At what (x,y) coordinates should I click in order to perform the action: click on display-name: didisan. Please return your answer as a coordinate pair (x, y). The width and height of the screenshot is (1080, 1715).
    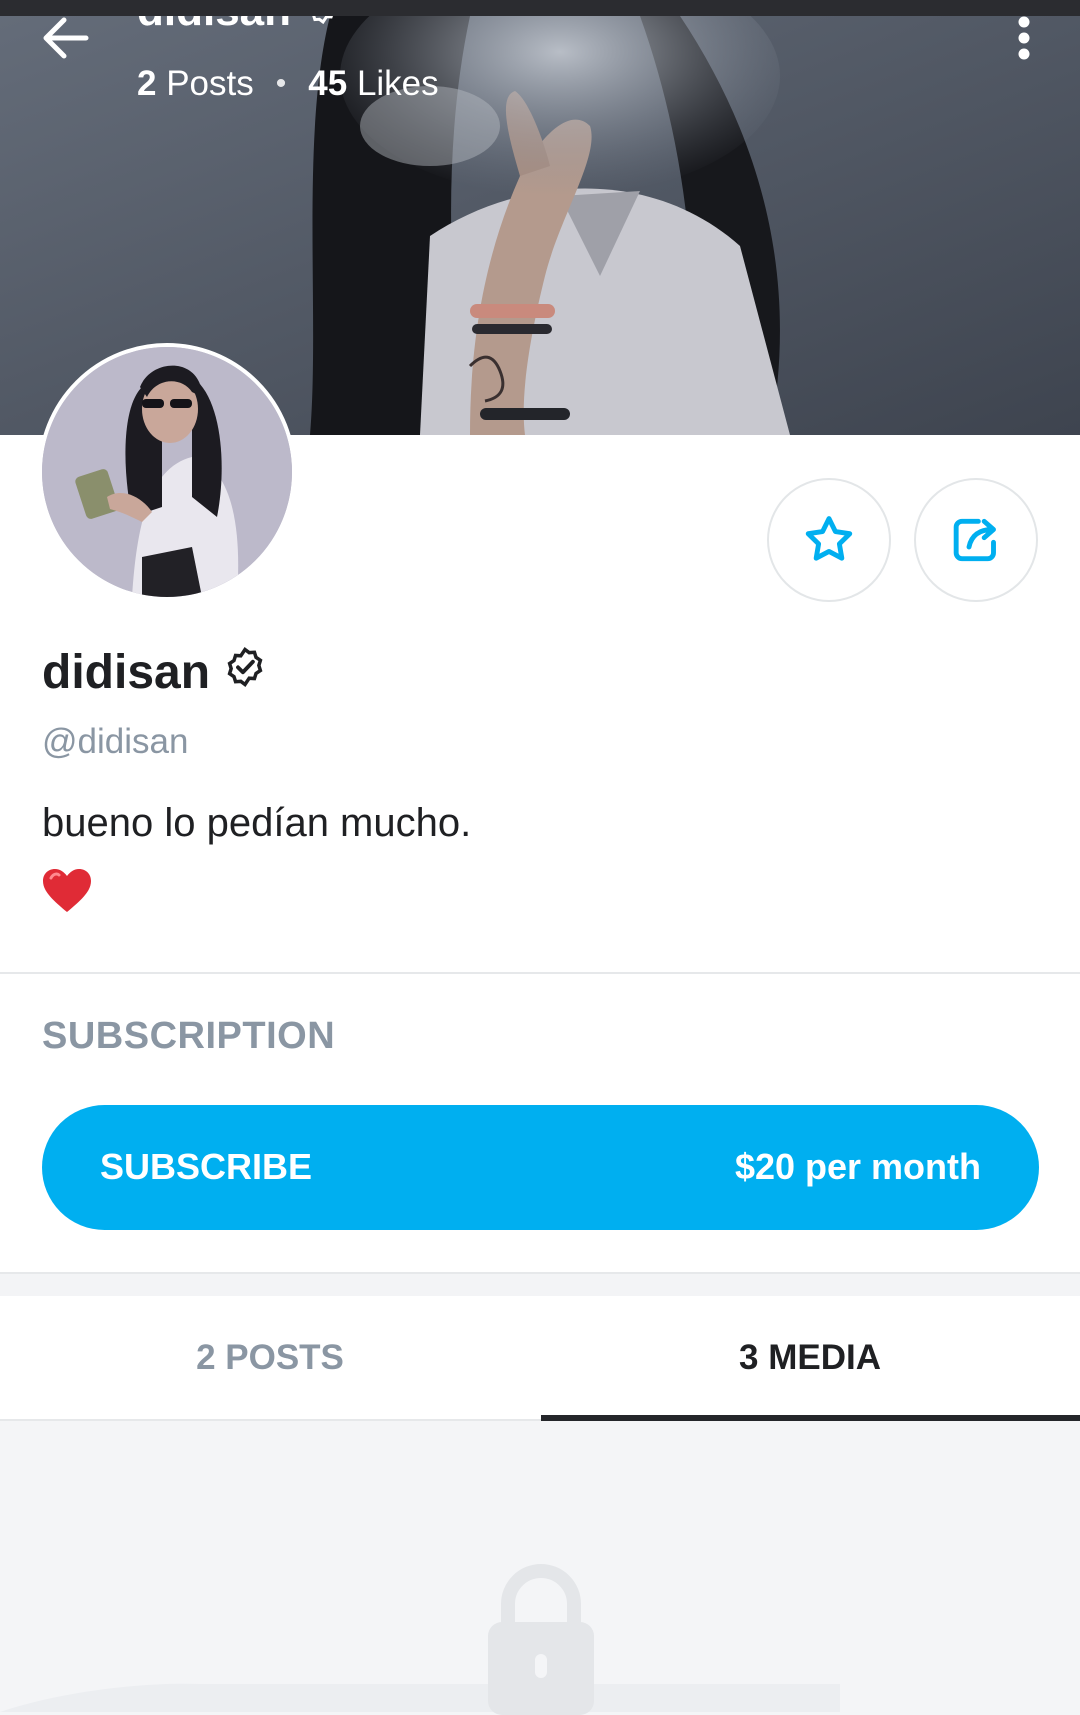
    Looking at the image, I should click on (154, 672).